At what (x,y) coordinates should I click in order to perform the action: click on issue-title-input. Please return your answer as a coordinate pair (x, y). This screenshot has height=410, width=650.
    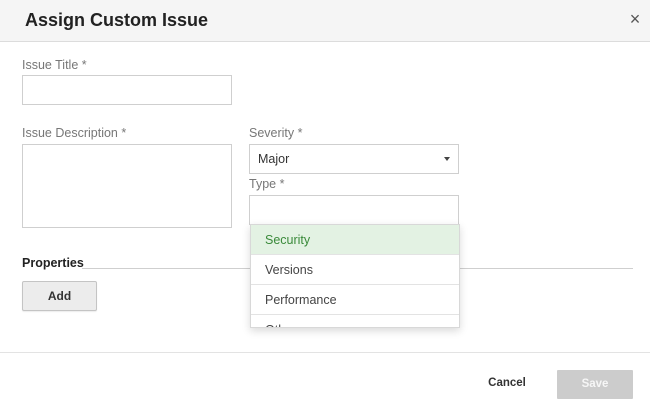
    Looking at the image, I should click on (127, 90).